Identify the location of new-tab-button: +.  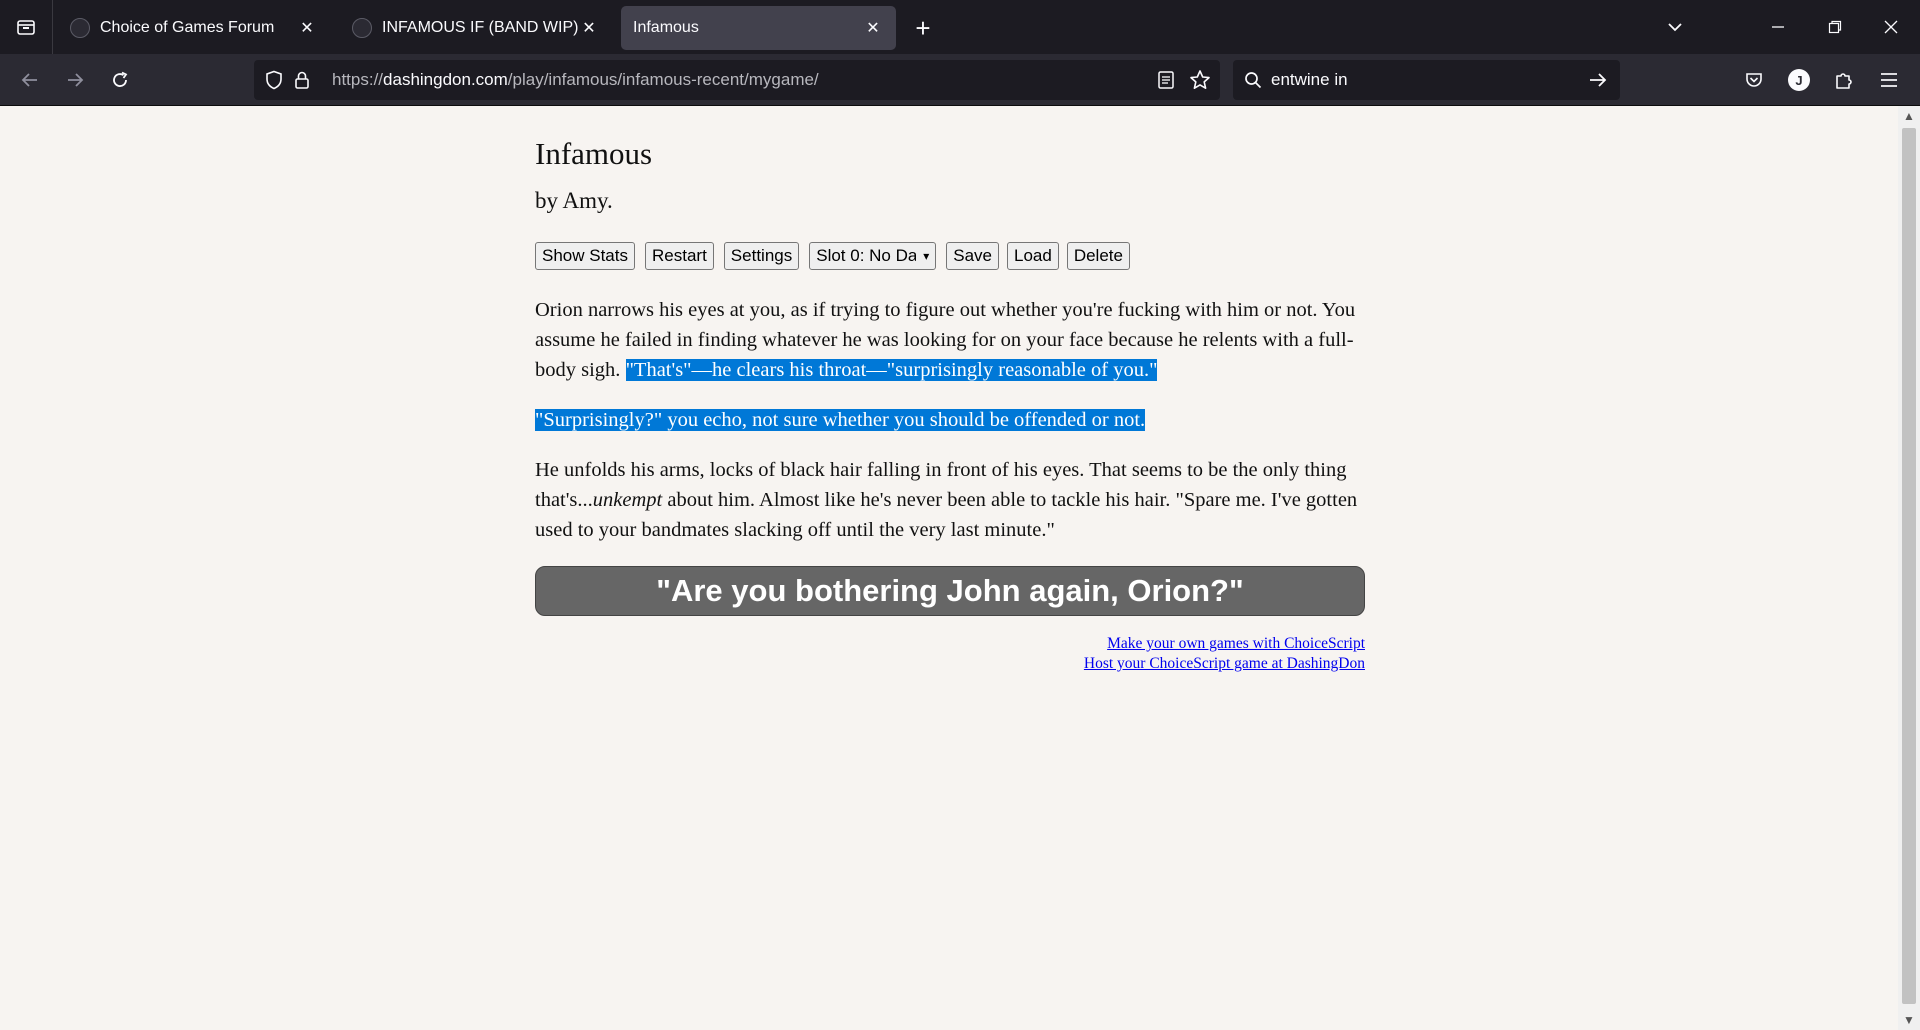
(923, 28).